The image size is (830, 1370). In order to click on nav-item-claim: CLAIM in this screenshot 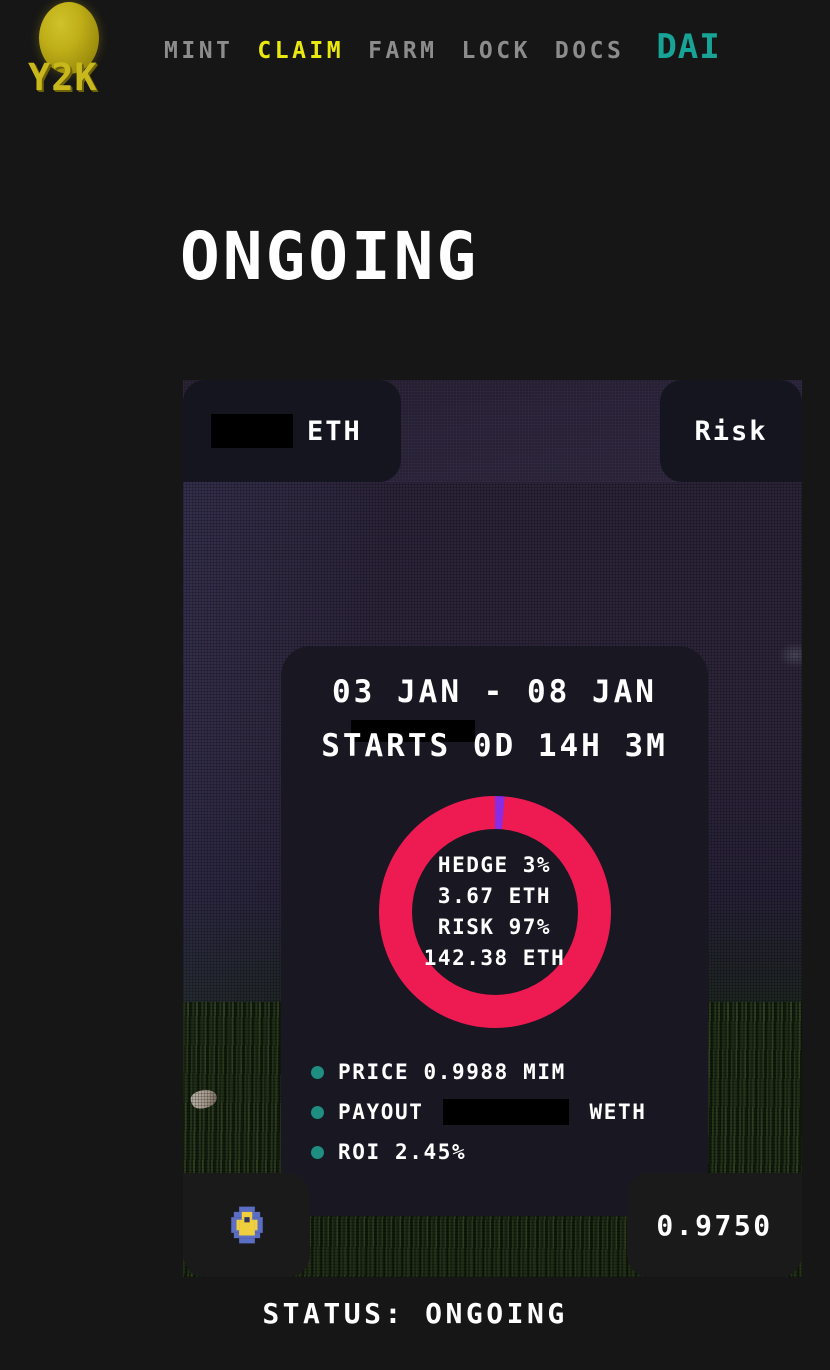, I will do `click(312, 51)`.